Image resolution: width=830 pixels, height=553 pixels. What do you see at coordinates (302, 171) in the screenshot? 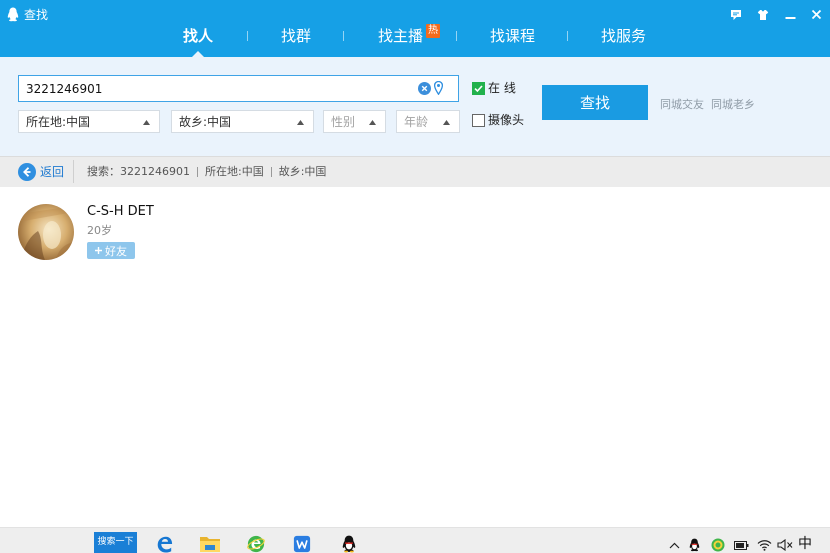
I see `breadcrumb-hometown: 故乡:中国` at bounding box center [302, 171].